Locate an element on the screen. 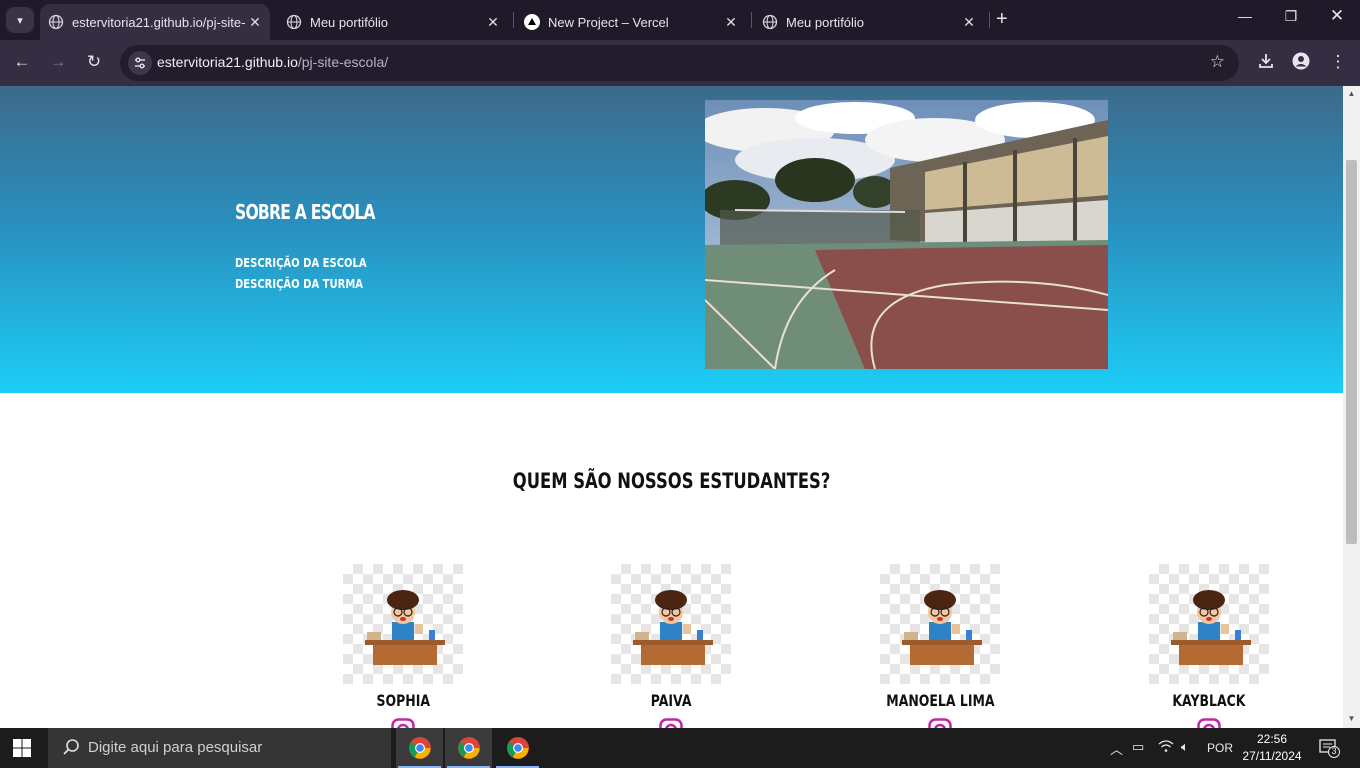  battery-icon: ▭ is located at coordinates (1138, 747).